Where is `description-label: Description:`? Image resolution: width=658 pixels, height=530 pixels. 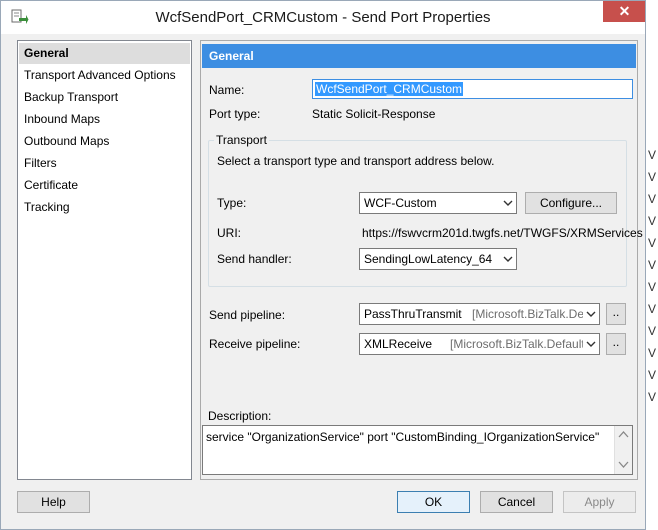
description-label: Description: is located at coordinates (240, 416).